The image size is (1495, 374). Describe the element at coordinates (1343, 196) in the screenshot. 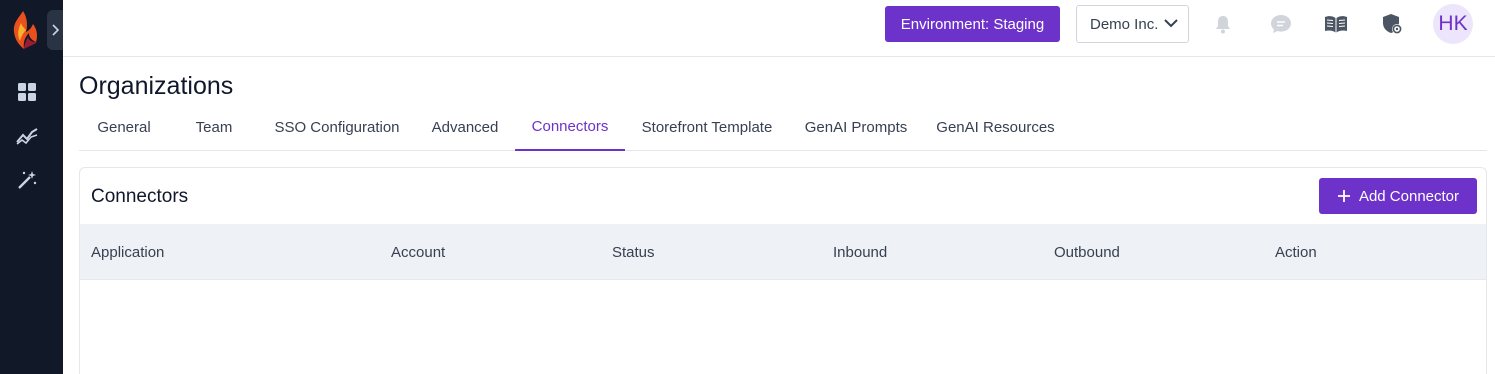

I see `plus-icon` at that location.